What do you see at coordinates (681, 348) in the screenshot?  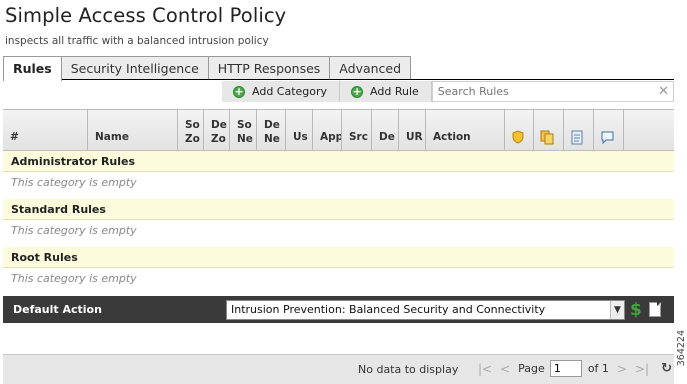 I see `figure-number: 364224` at bounding box center [681, 348].